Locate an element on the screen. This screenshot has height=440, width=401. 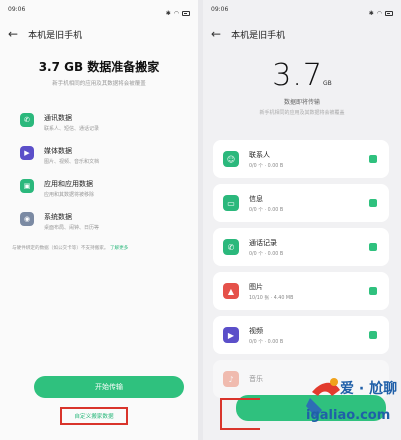
data-card-messages: ▭ 信息 0/0 个 · 0.00 B is located at coordinates (301, 203).